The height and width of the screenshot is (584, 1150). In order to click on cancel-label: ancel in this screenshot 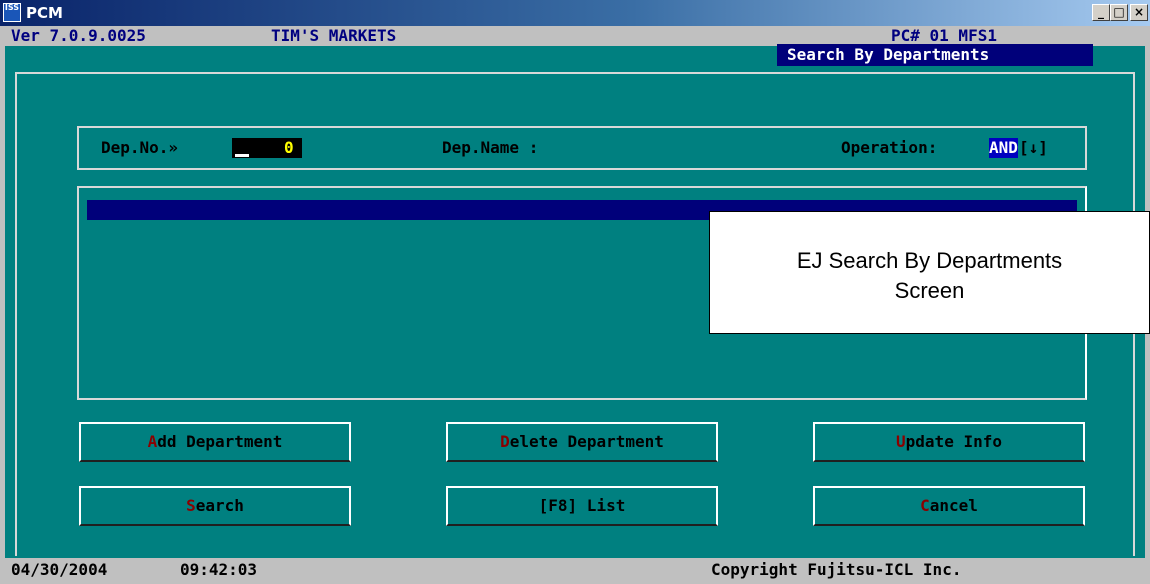, I will do `click(953, 505)`.